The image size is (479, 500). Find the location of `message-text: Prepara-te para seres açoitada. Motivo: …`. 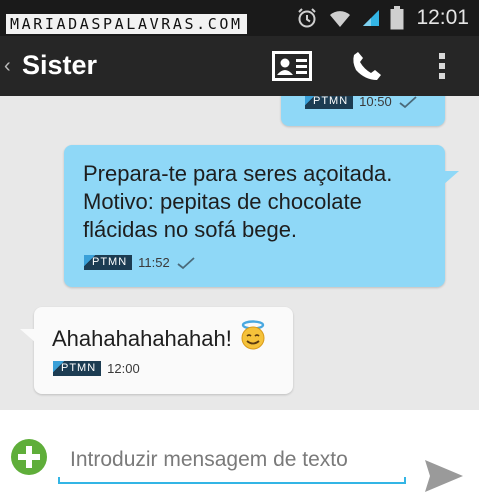

message-text: Prepara-te para seres açoitada. Motivo: … is located at coordinates (238, 201).